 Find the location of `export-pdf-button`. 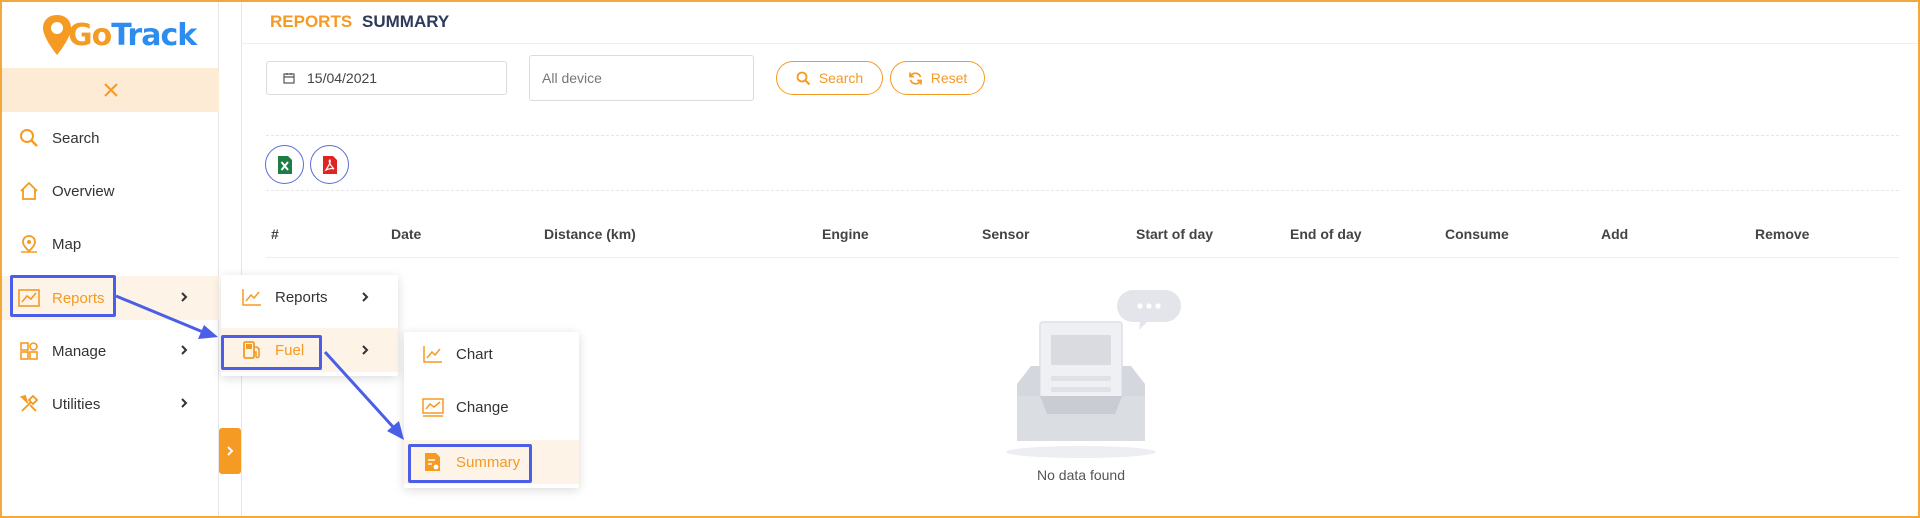

export-pdf-button is located at coordinates (329, 164).